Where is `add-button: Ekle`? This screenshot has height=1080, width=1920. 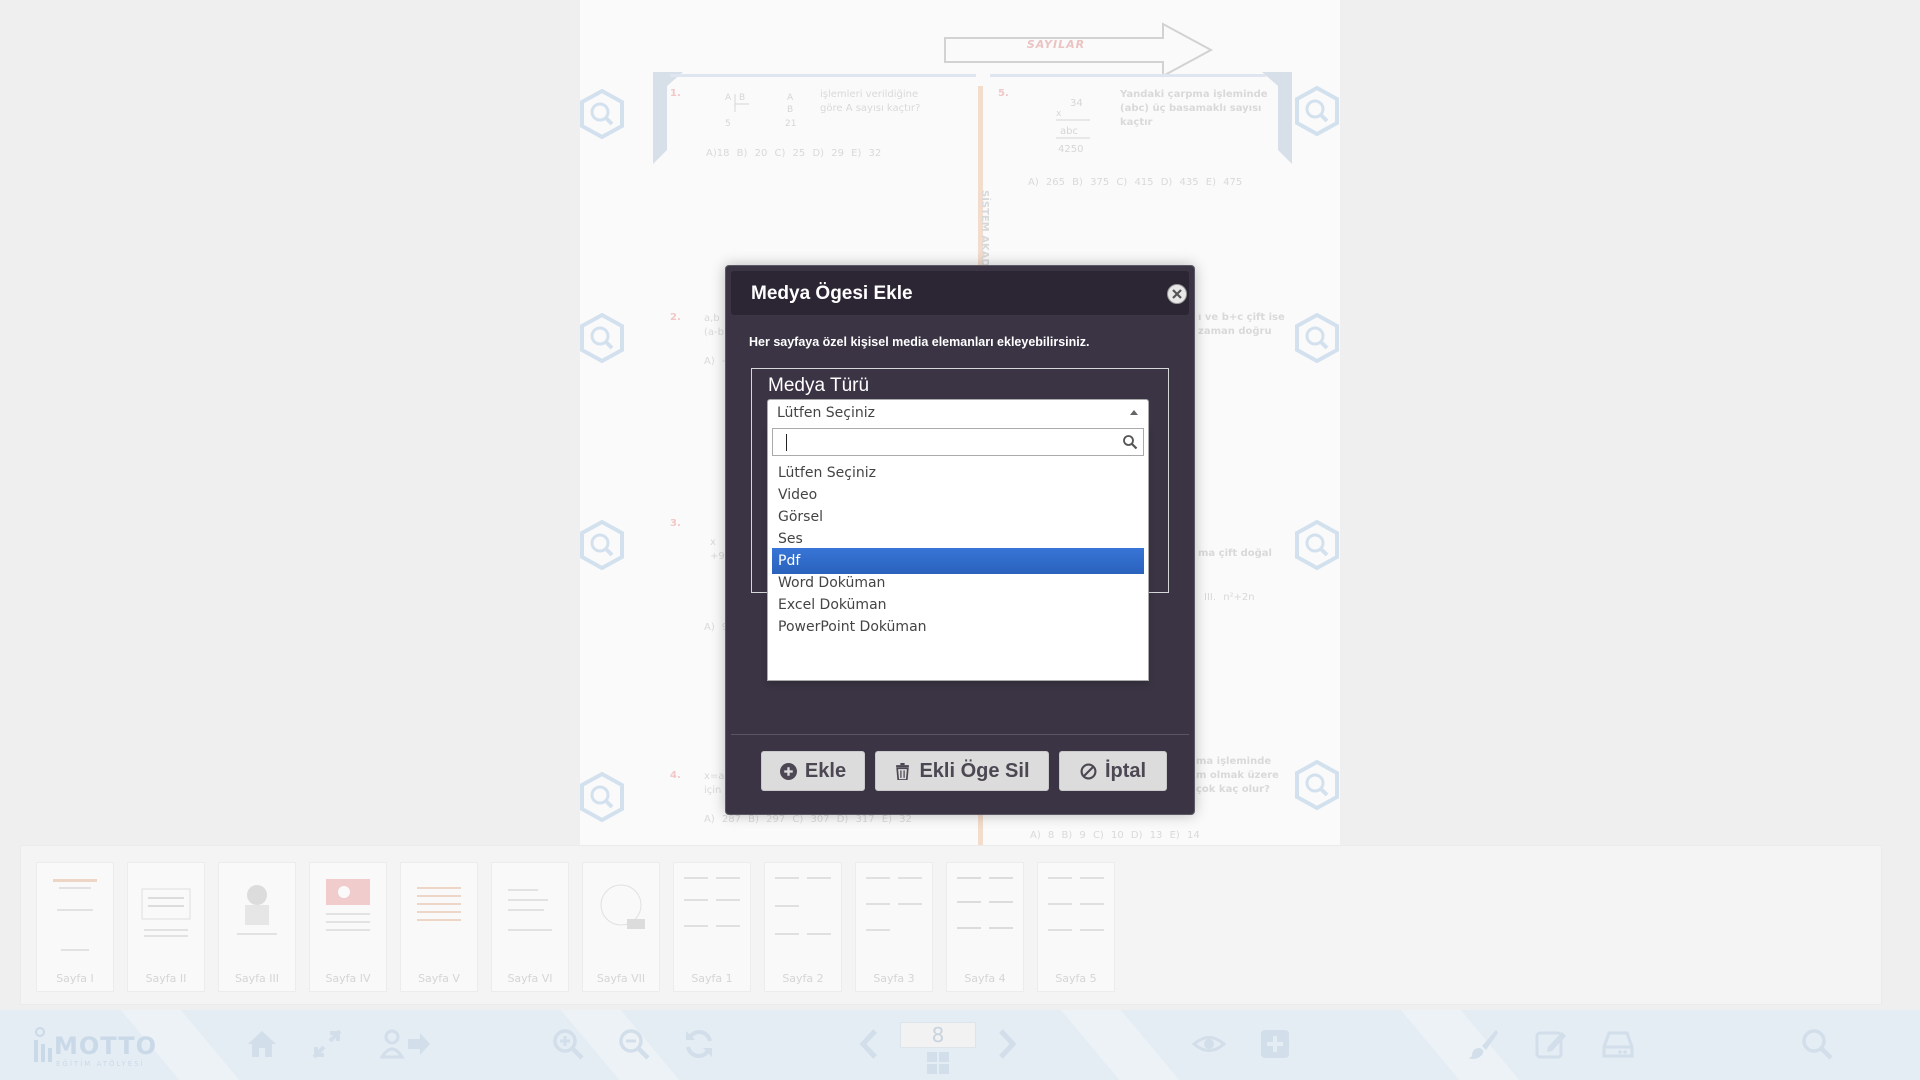 add-button: Ekle is located at coordinates (813, 771).